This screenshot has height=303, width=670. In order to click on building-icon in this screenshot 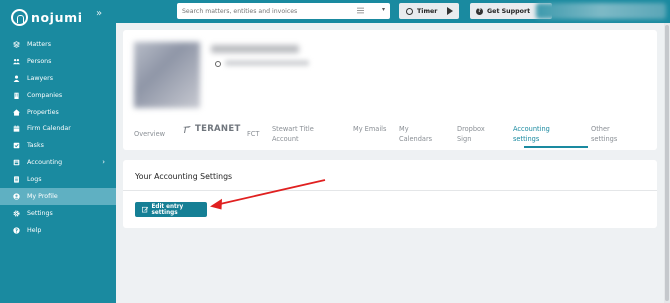, I will do `click(16, 95)`.